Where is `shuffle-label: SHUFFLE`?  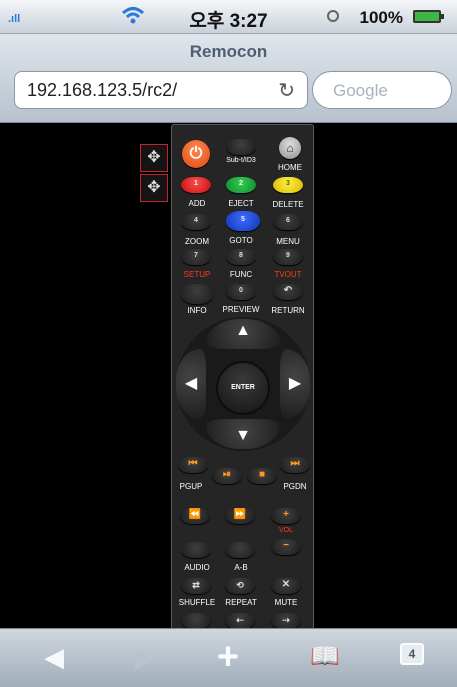 shuffle-label: SHUFFLE is located at coordinates (197, 602).